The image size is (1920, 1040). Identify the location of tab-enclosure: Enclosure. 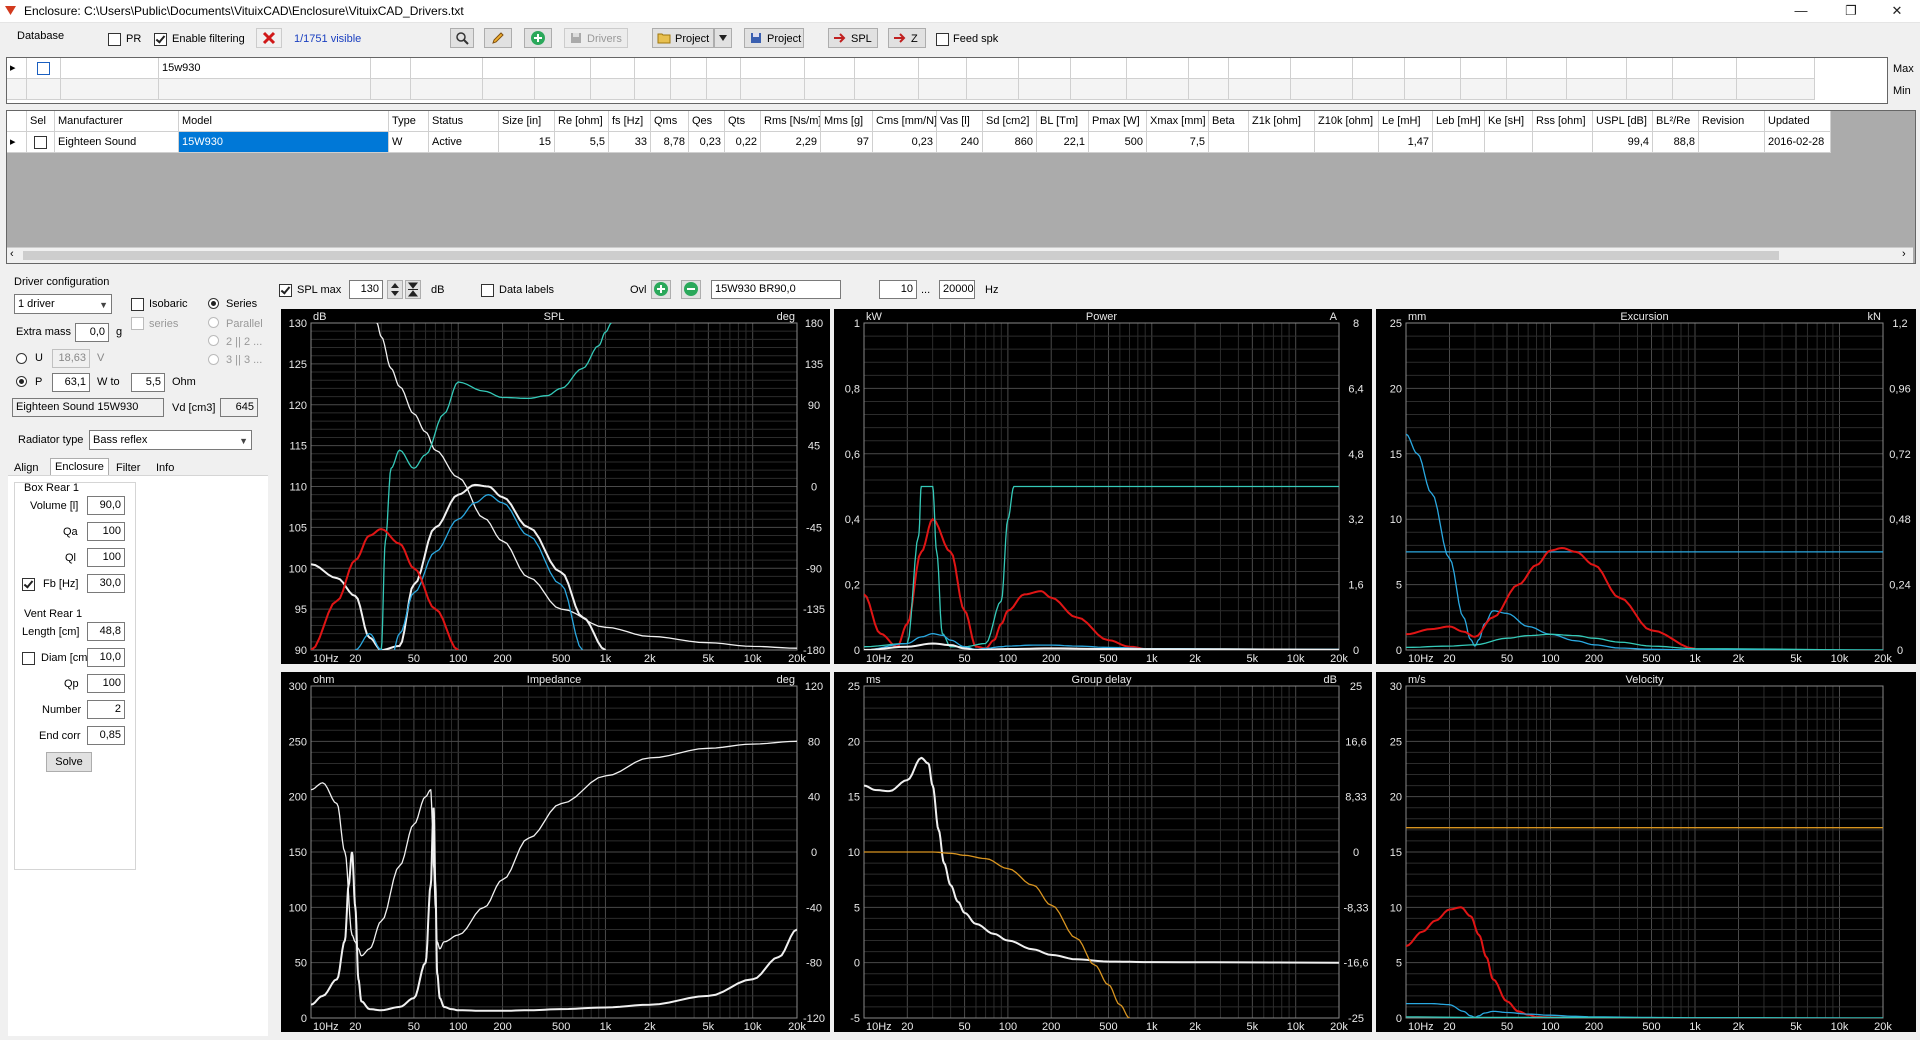
(79, 466).